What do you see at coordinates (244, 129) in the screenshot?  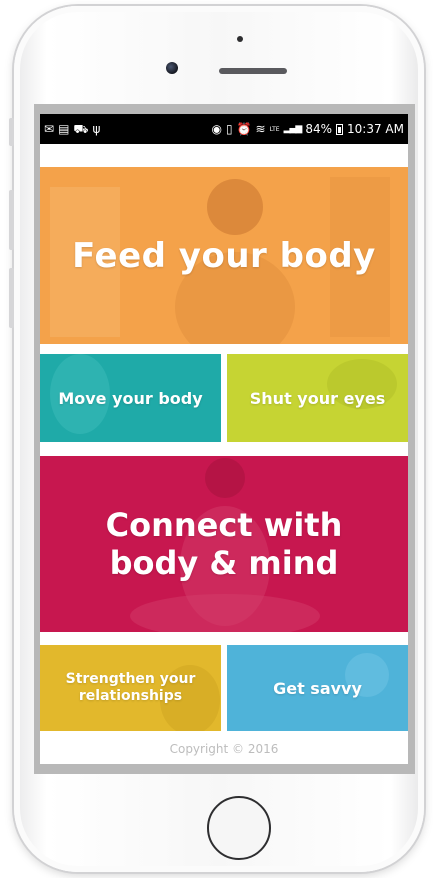 I see `alarm-icon: ⏰` at bounding box center [244, 129].